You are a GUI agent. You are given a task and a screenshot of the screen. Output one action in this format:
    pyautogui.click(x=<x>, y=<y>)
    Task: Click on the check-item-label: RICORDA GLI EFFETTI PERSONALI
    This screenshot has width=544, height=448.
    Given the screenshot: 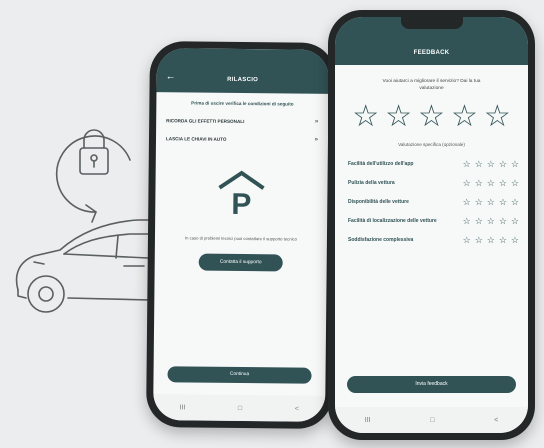 What is the action you would take?
    pyautogui.click(x=205, y=120)
    